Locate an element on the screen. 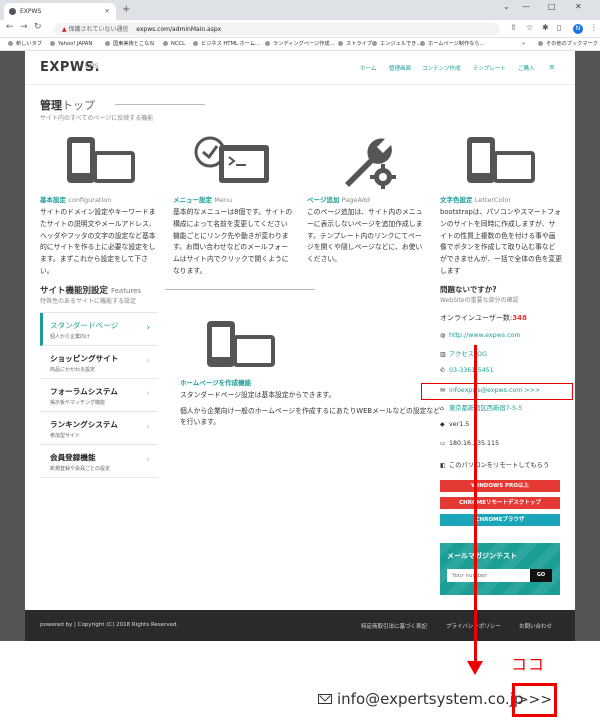  clock-window-icon is located at coordinates (233, 161).